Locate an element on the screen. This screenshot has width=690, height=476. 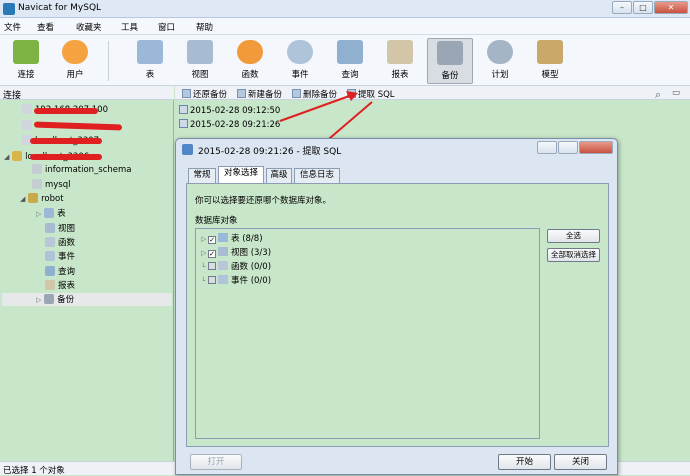
toolbar-backup-button: 备份 is located at coordinates (450, 61).